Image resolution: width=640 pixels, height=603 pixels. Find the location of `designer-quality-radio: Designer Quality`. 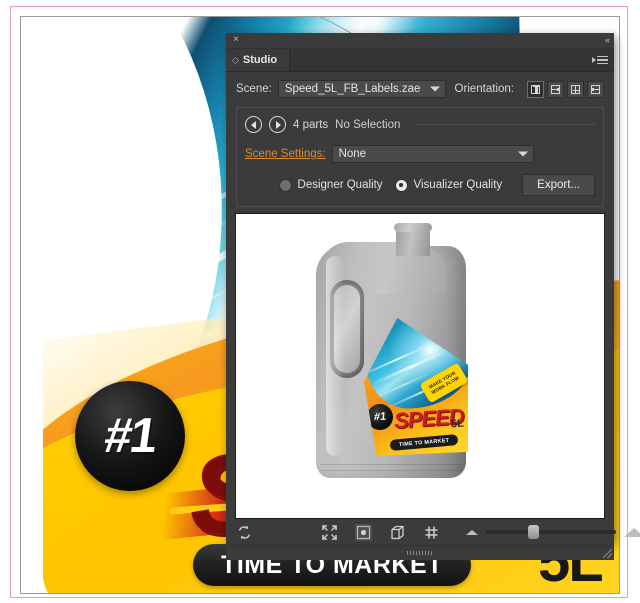

designer-quality-radio: Designer Quality is located at coordinates (330, 185).